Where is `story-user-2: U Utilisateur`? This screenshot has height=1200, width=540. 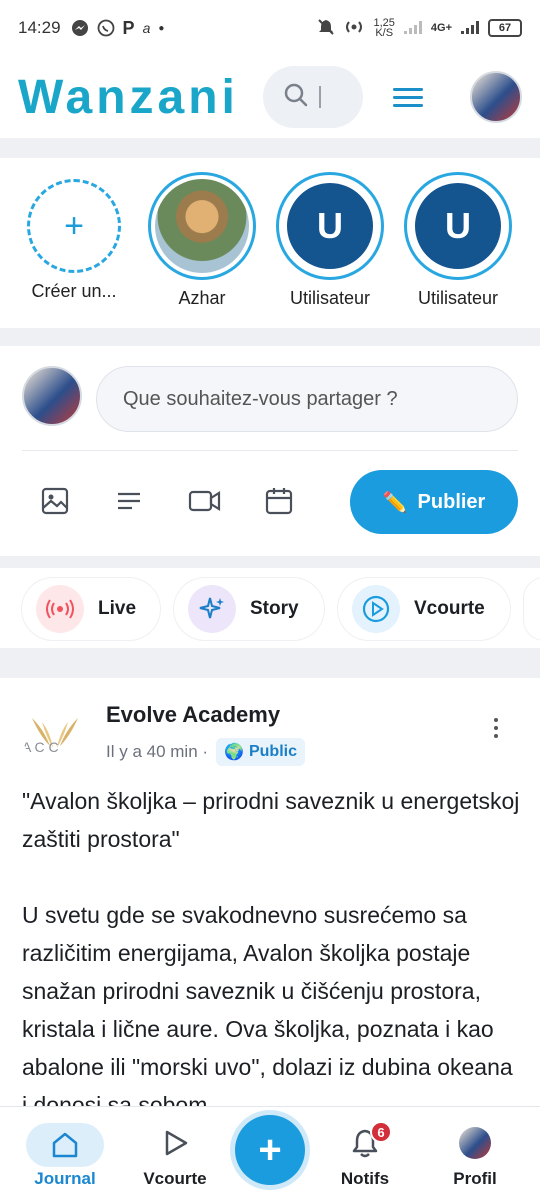
story-user-2: U Utilisateur is located at coordinates (458, 240).